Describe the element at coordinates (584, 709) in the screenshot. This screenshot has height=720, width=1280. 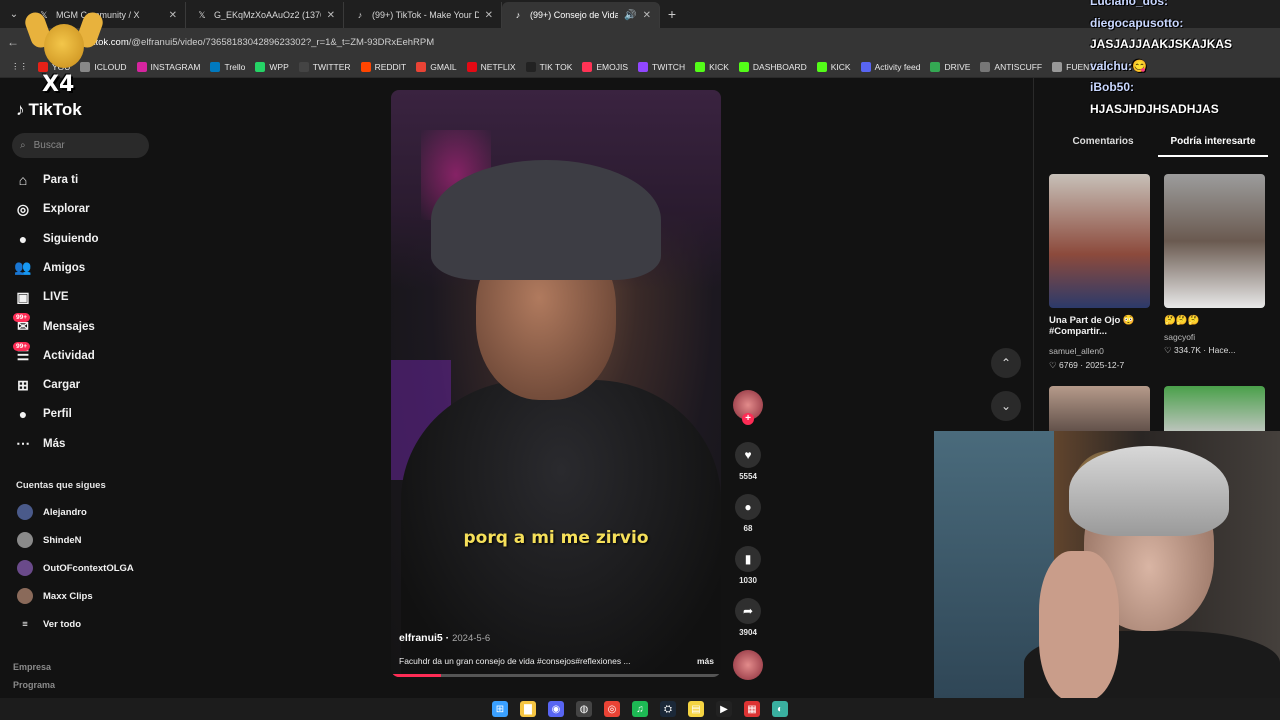
I see `obs-icon: ◍` at that location.